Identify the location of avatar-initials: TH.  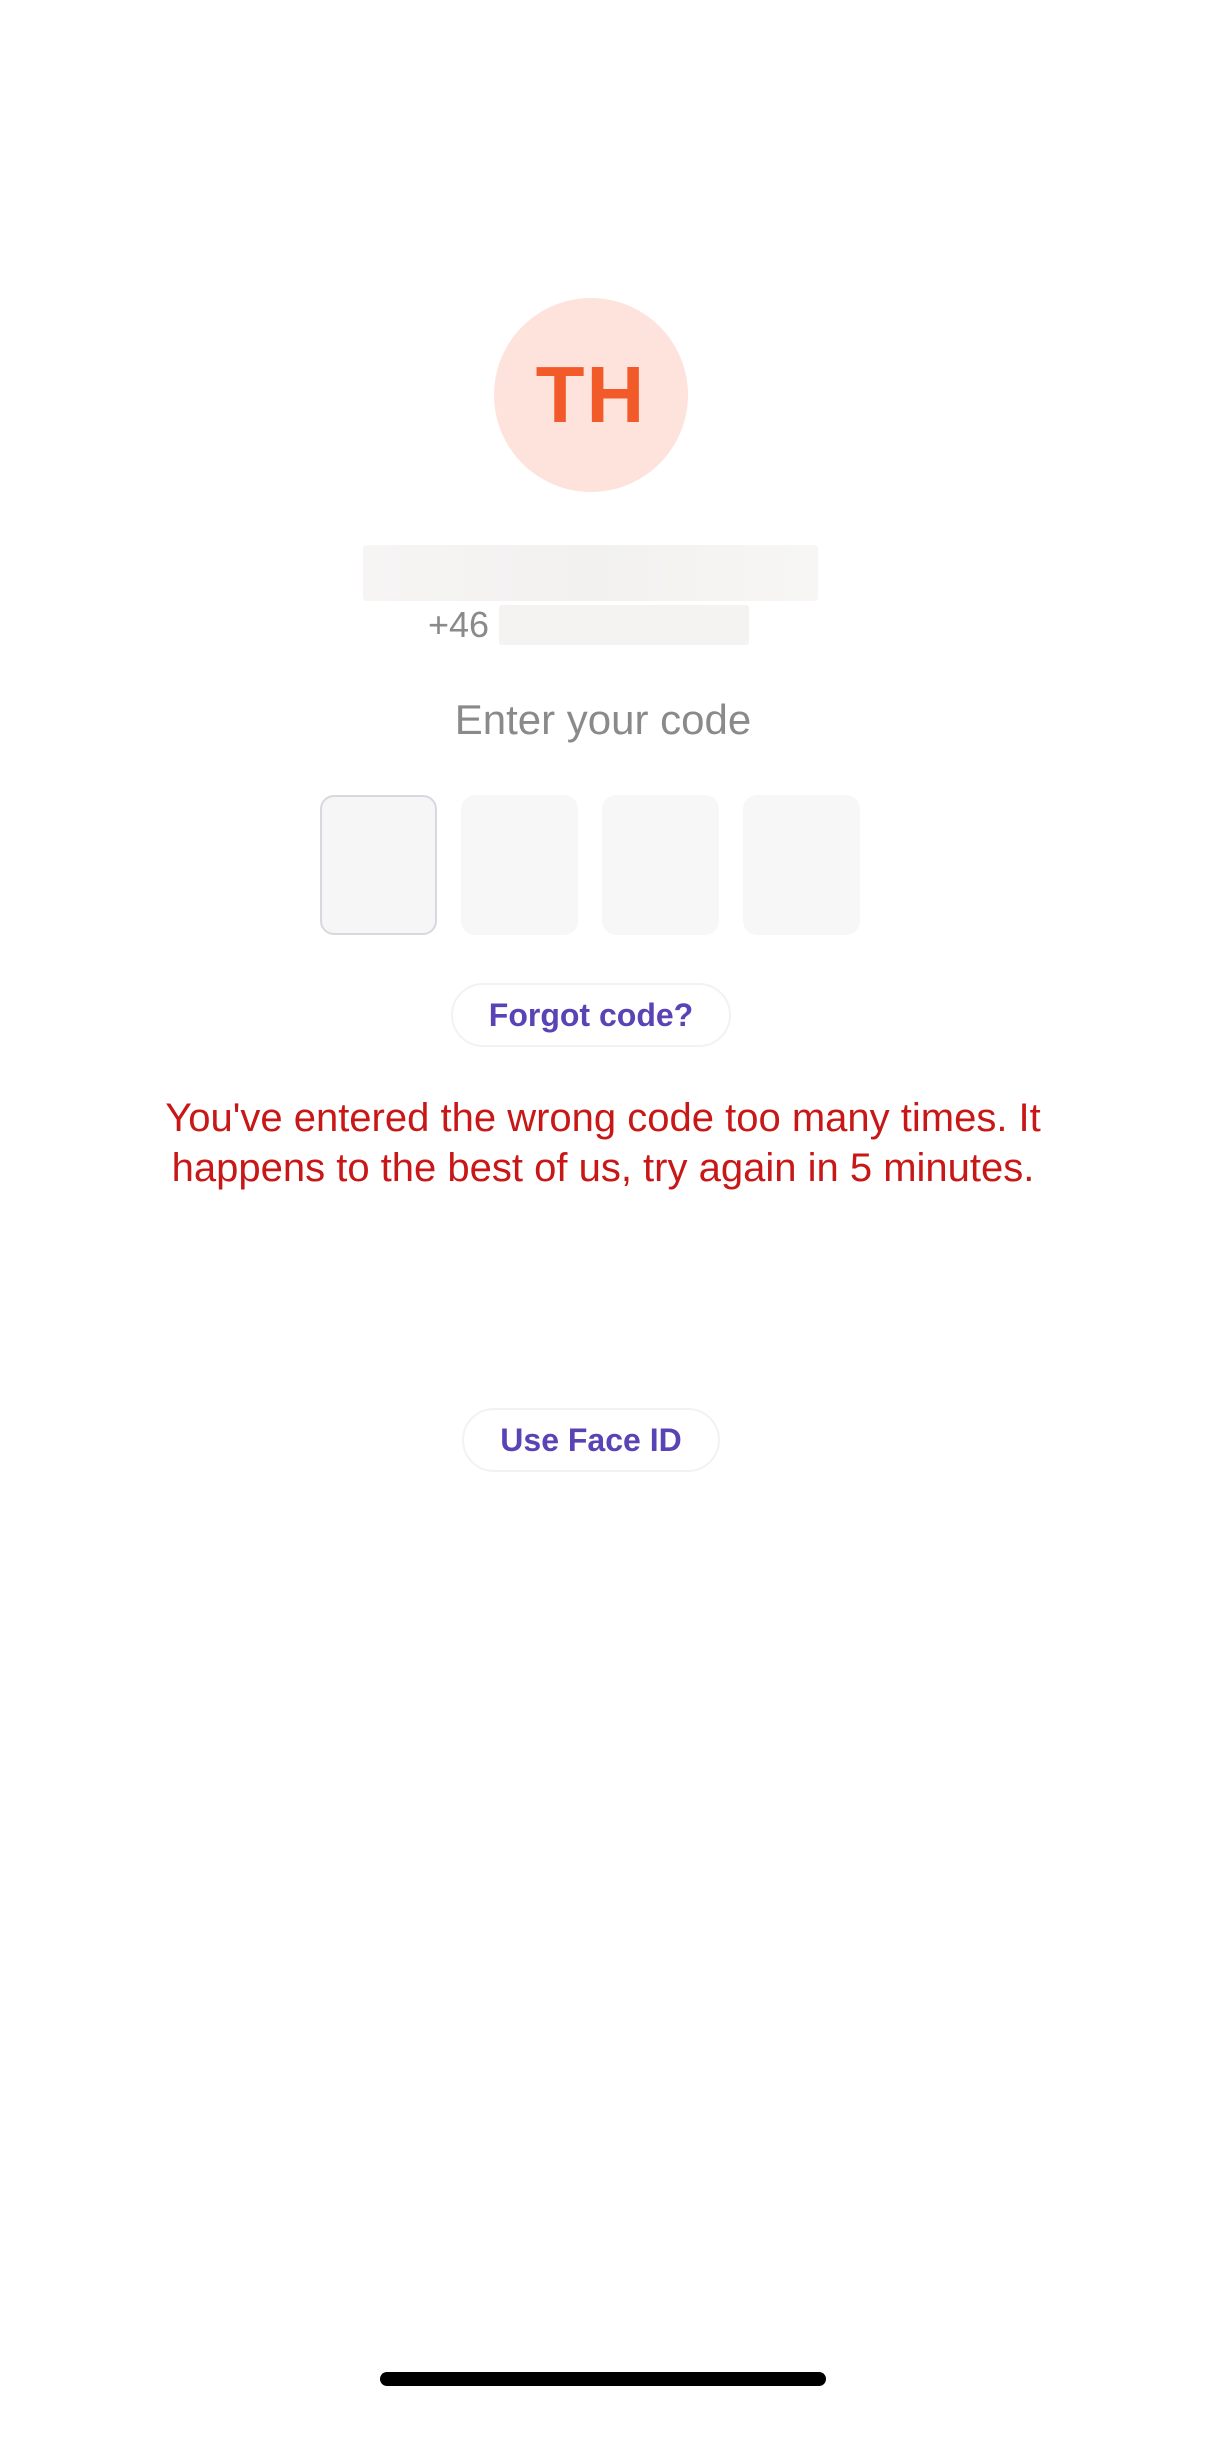
(591, 394).